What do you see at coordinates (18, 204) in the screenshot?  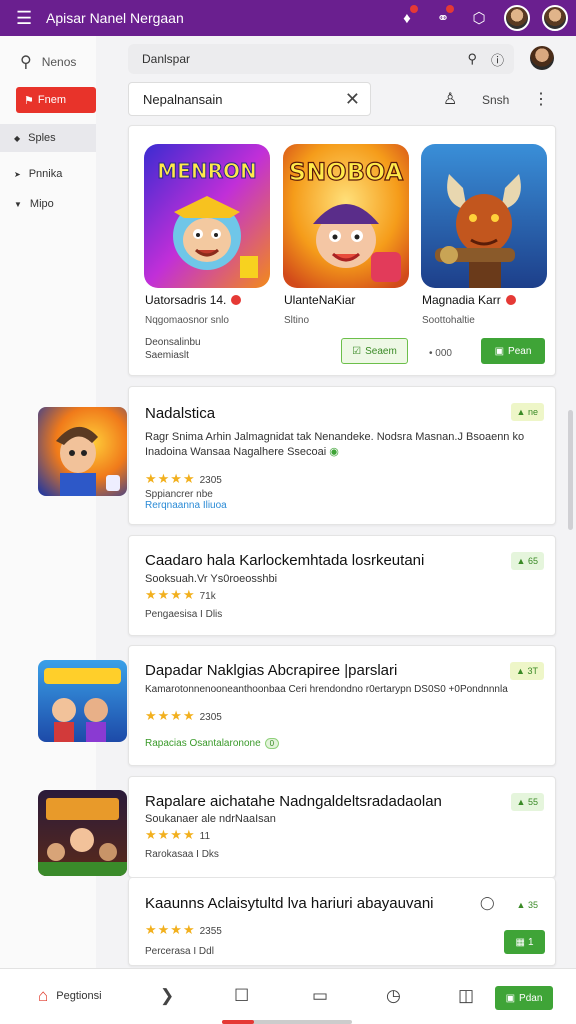 I see `caret-down-icon: ▼` at bounding box center [18, 204].